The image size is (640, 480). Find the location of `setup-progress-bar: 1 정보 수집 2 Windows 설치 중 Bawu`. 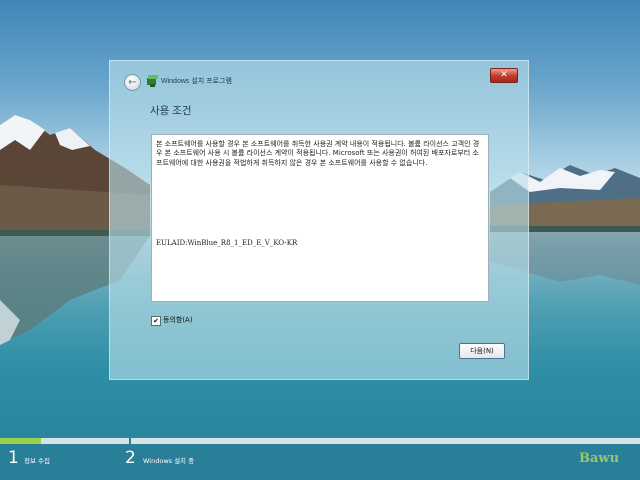

setup-progress-bar: 1 정보 수집 2 Windows 설치 중 Bawu is located at coordinates (320, 459).